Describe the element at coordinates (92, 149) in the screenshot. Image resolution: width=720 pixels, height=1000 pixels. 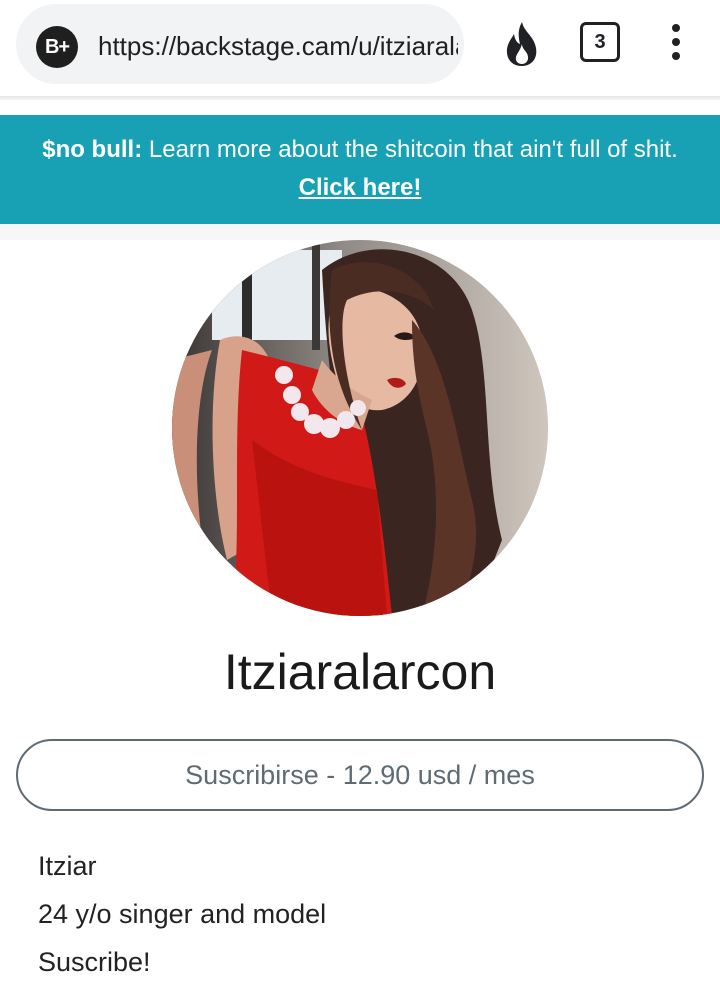
I see `banner-bold-text: $no bull:` at that location.